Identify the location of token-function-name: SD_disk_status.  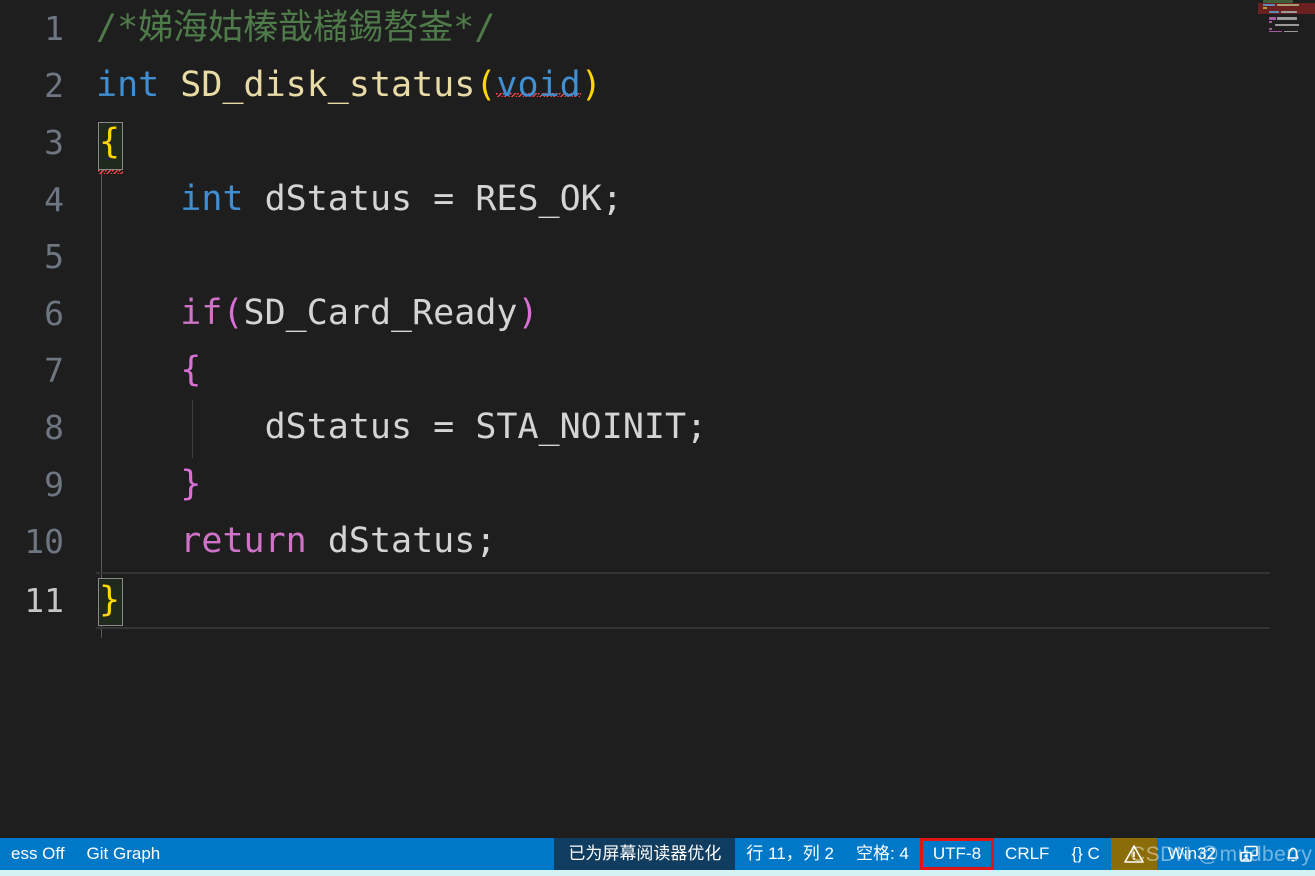
(328, 85).